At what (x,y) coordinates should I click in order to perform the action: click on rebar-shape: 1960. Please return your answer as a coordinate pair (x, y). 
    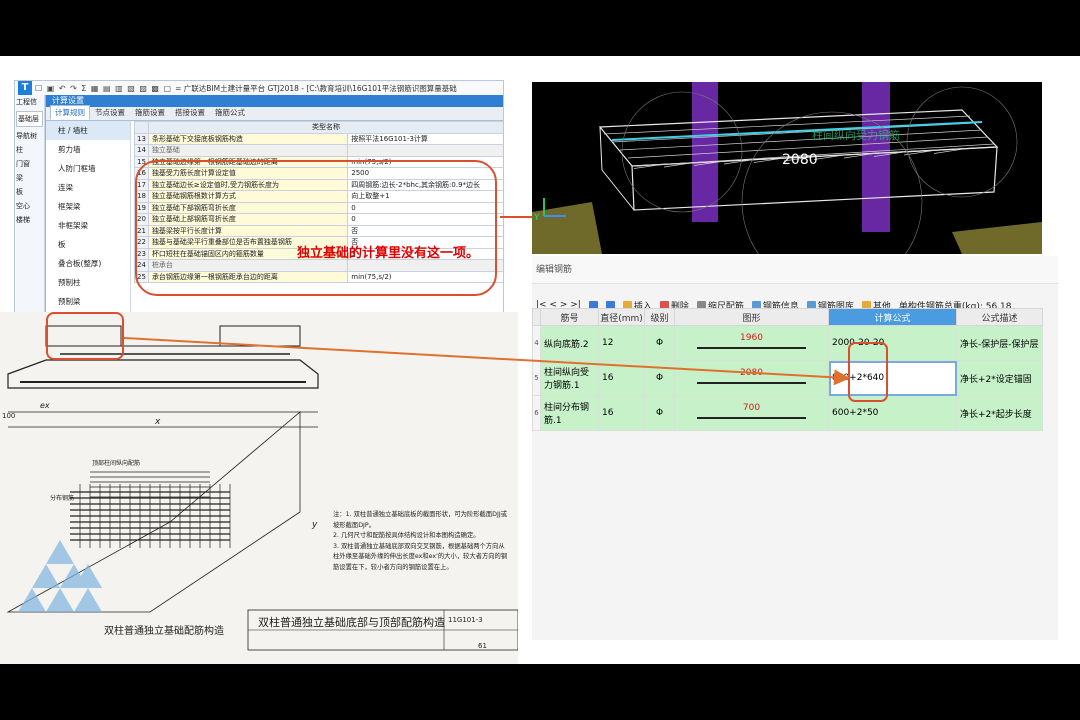
    Looking at the image, I should click on (751, 343).